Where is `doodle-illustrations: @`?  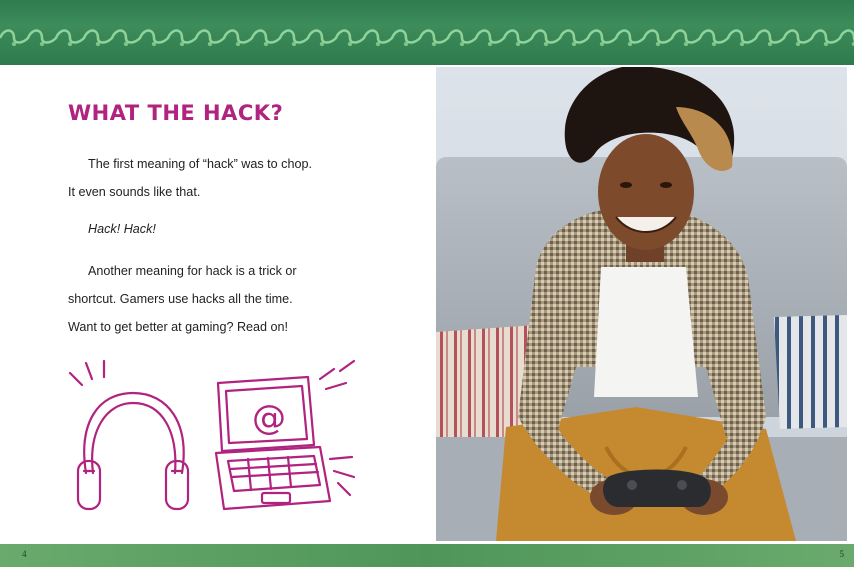 doodle-illustrations: @ is located at coordinates (212, 435).